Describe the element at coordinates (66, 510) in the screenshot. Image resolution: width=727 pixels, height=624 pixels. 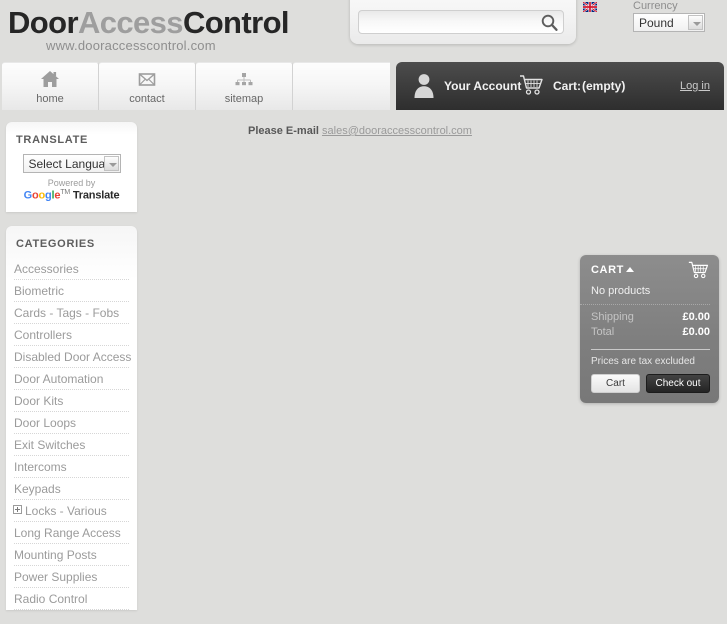
I see `category-item-label: Locks - Various` at that location.